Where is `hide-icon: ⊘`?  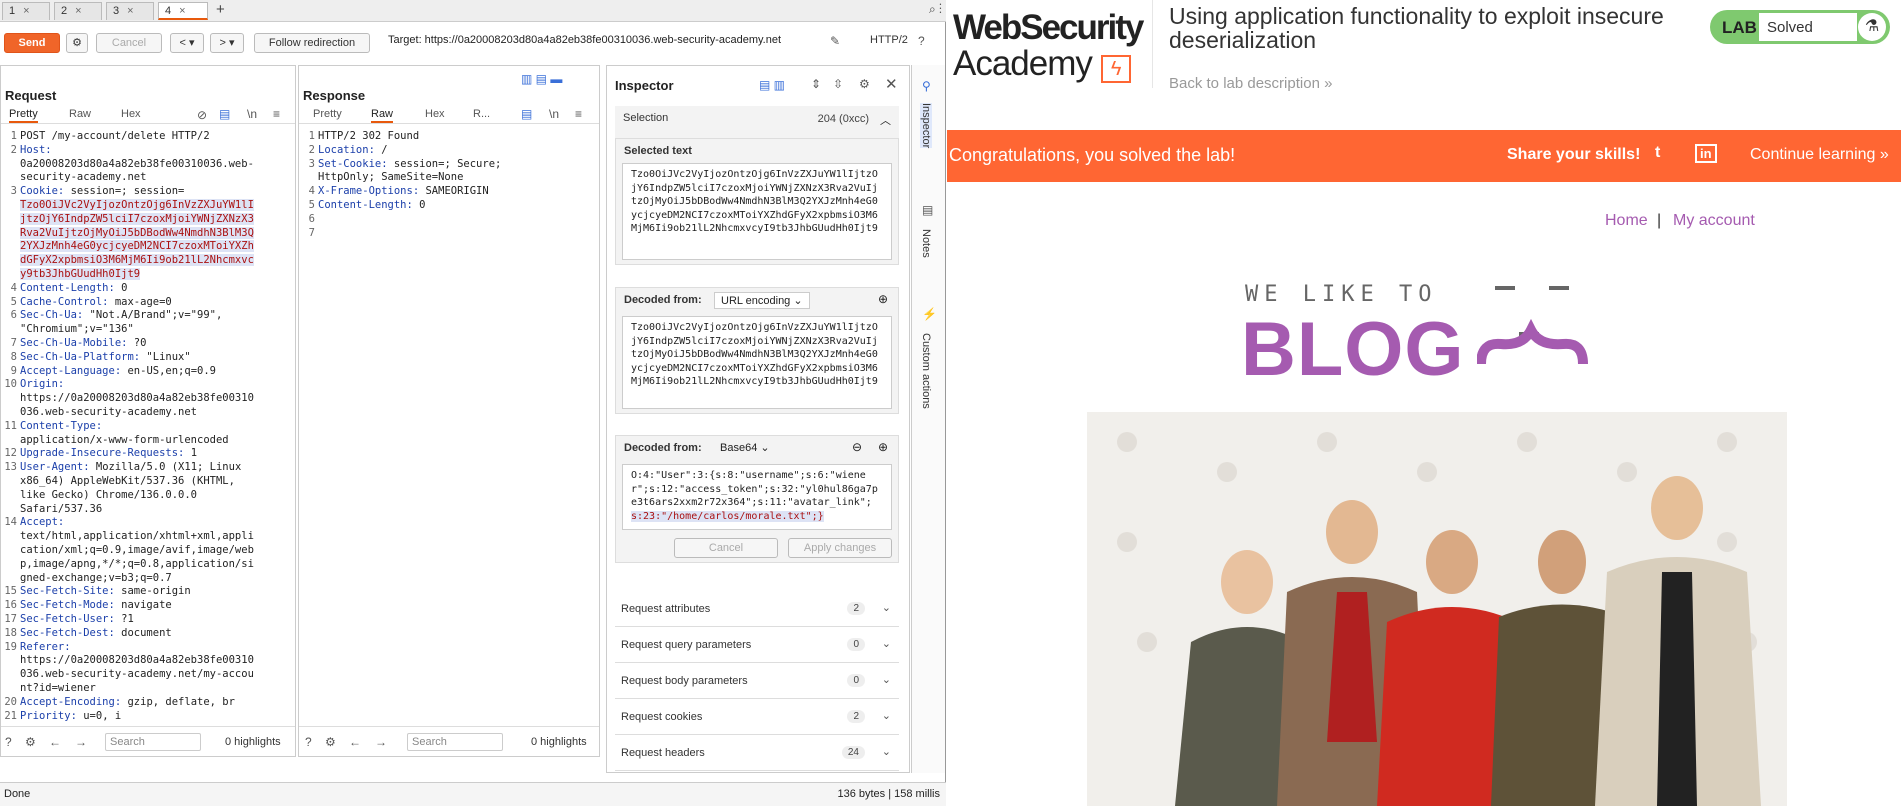
hide-icon: ⊘ is located at coordinates (202, 115).